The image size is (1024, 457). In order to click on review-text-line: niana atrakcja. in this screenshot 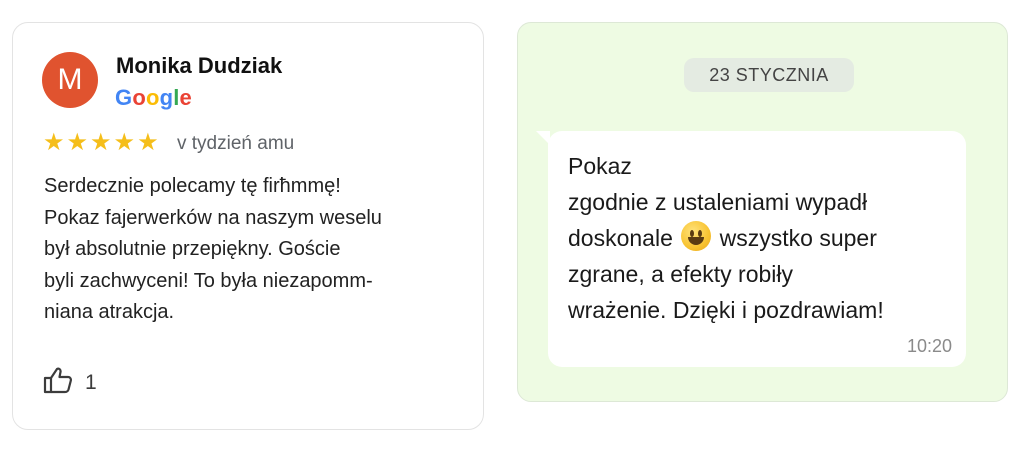, I will do `click(109, 312)`.